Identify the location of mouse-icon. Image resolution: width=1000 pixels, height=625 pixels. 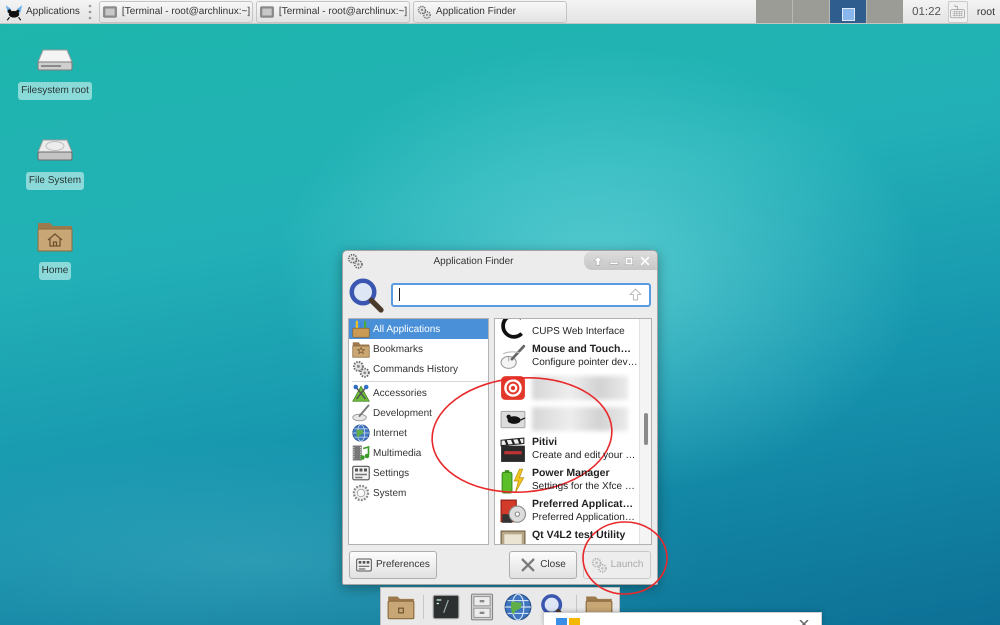
(513, 357).